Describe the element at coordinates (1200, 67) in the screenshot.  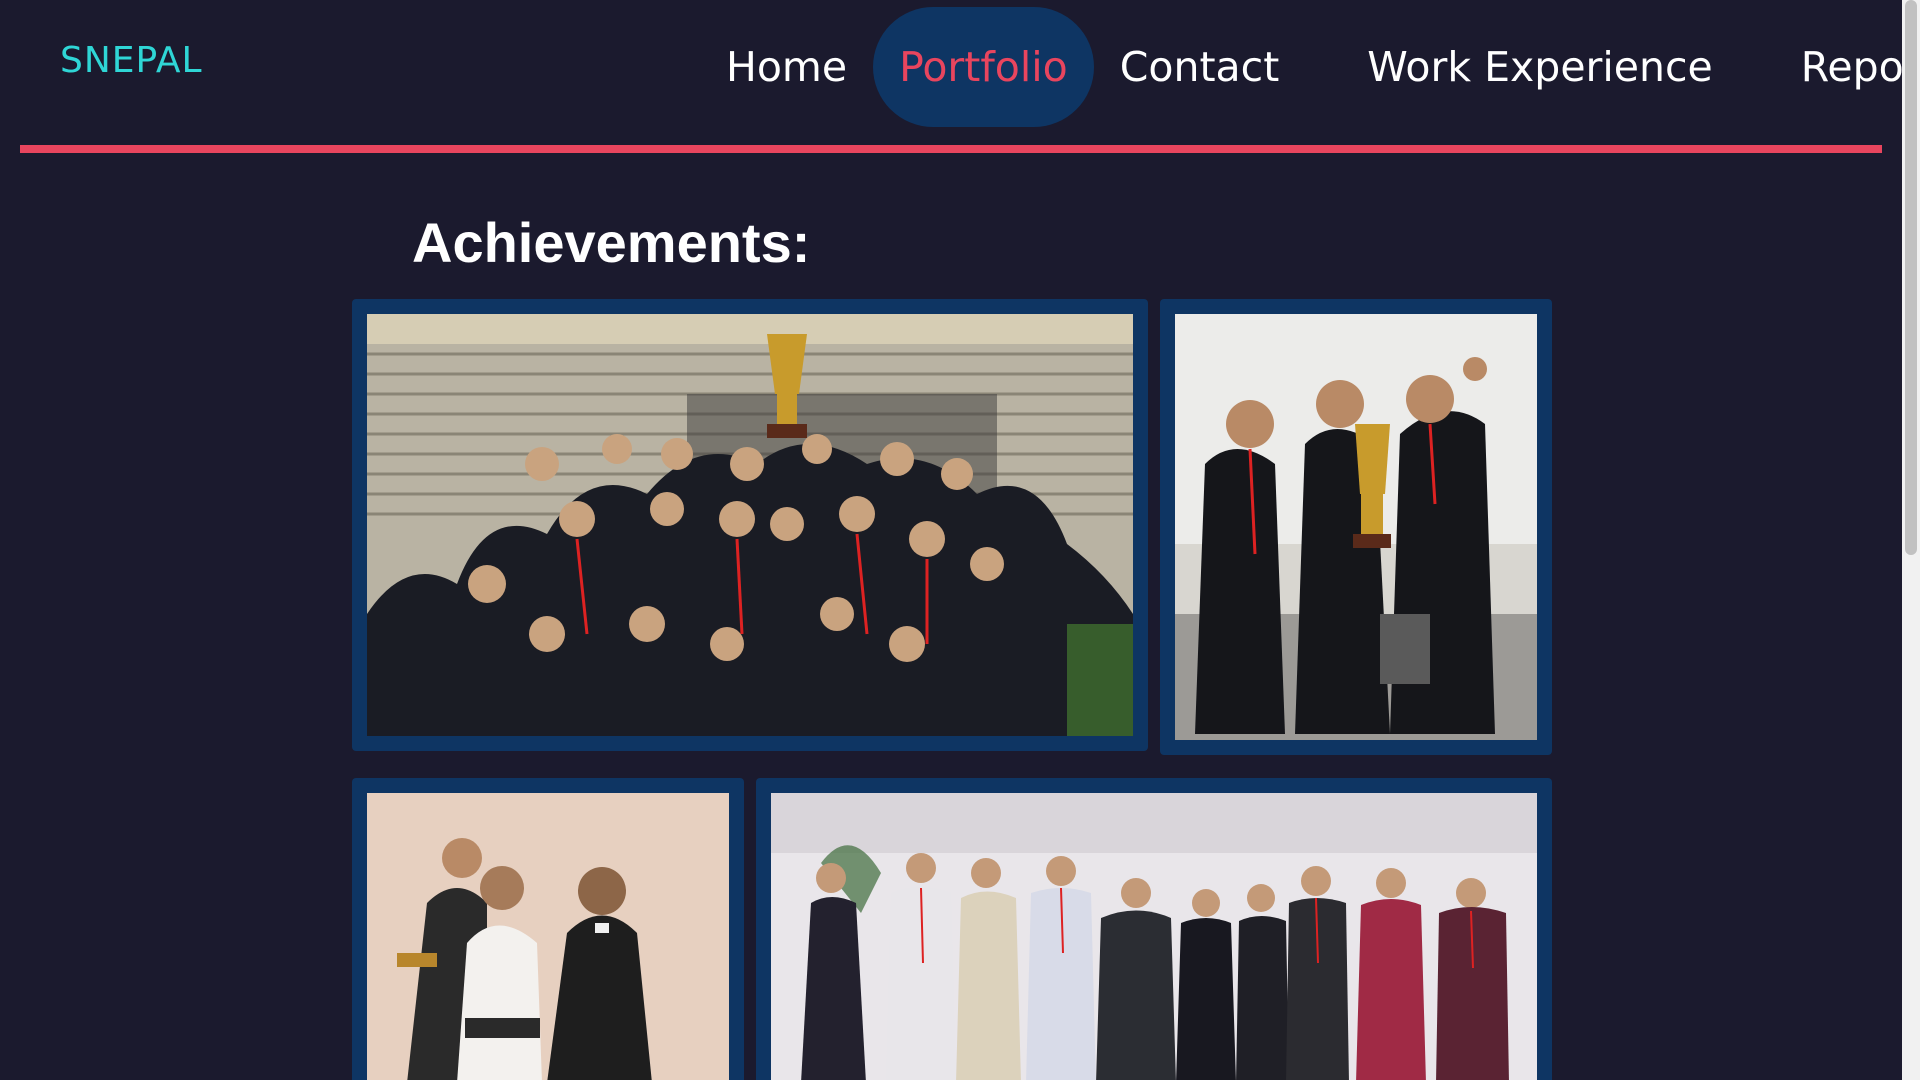
I see `nav-contact: Contact` at that location.